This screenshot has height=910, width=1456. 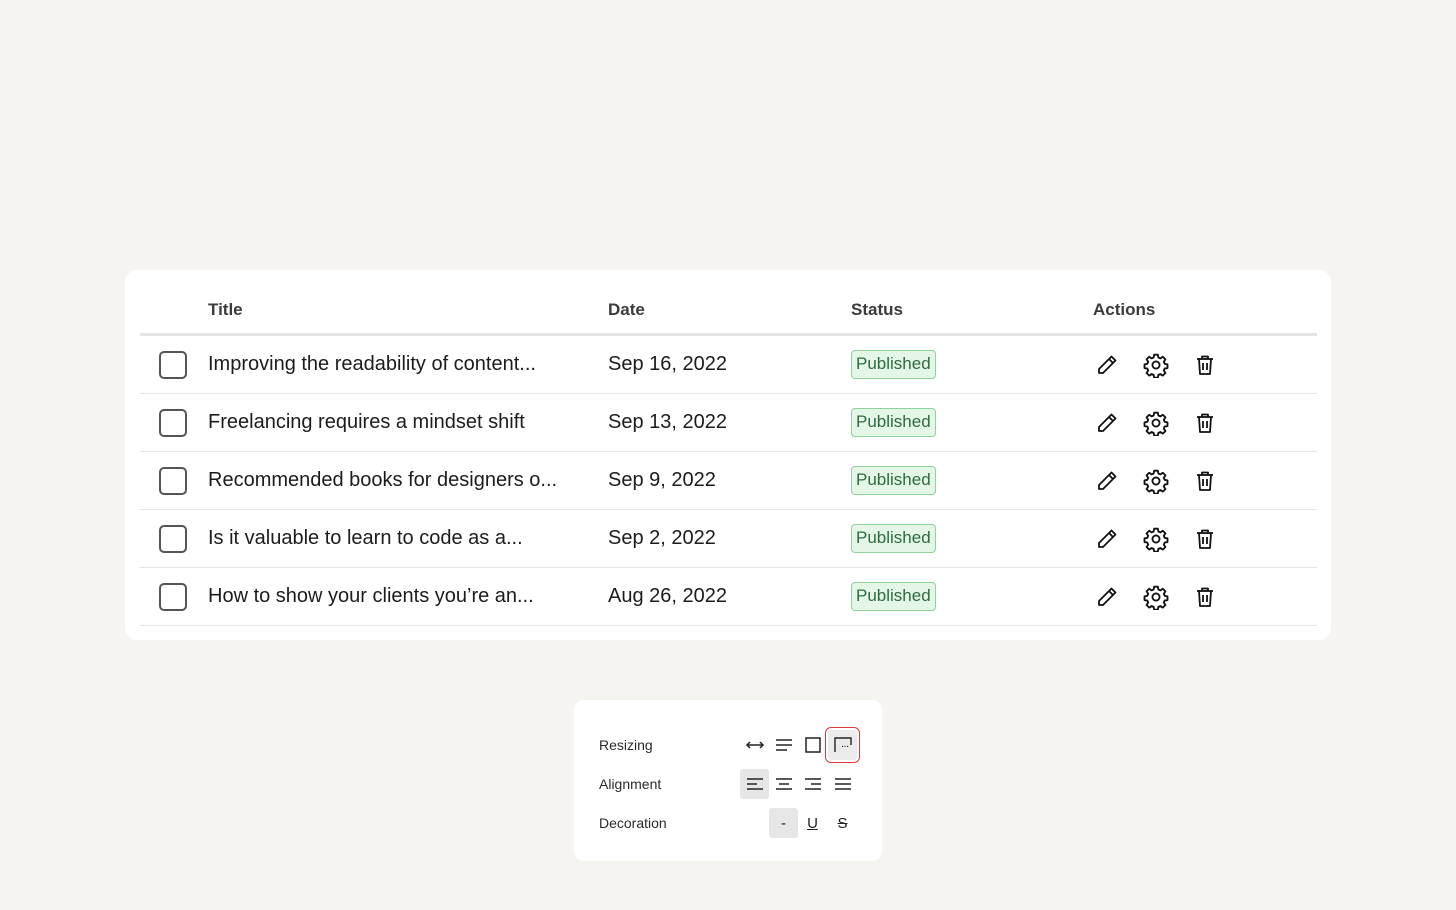 What do you see at coordinates (783, 823) in the screenshot?
I see `decoration-none-button: -` at bounding box center [783, 823].